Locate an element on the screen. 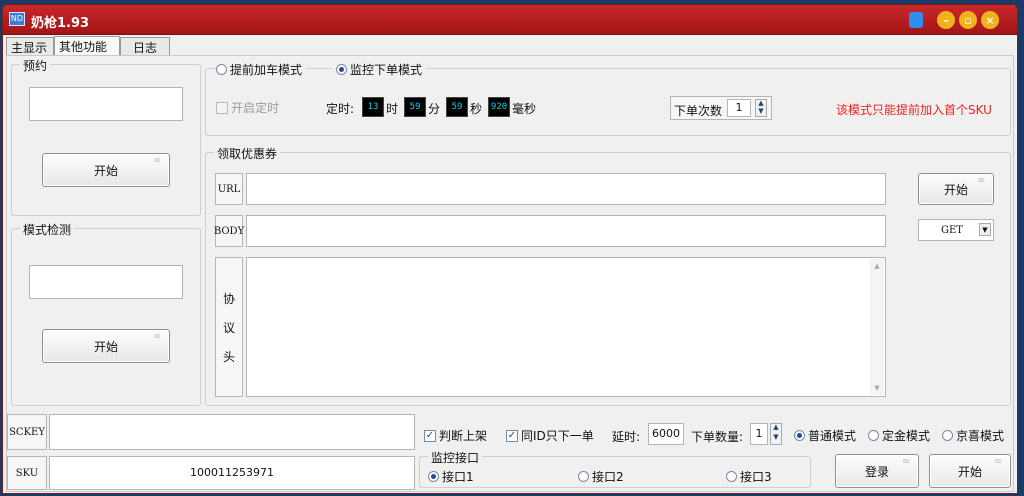 This screenshot has width=1024, height=496. monitor-interface-group: 监控接口 接口1 接口2 接口3 is located at coordinates (615, 468).